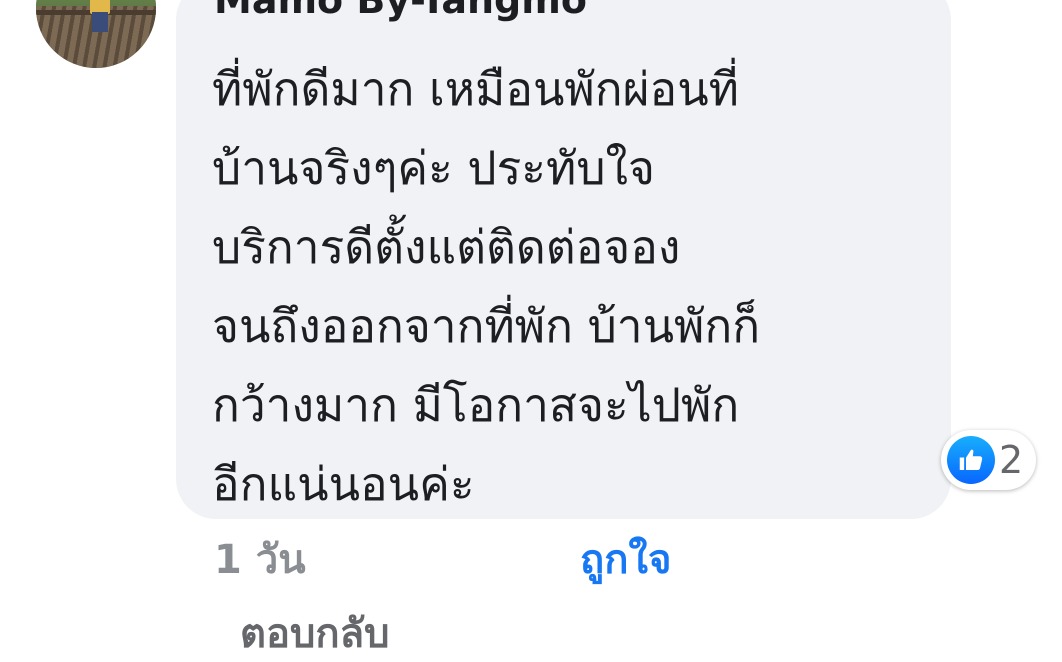 This screenshot has height=662, width=1062. Describe the element at coordinates (446, 247) in the screenshot. I see `comment-text-line: บริการดีตั้งแต่ติดต่อจอง` at that location.